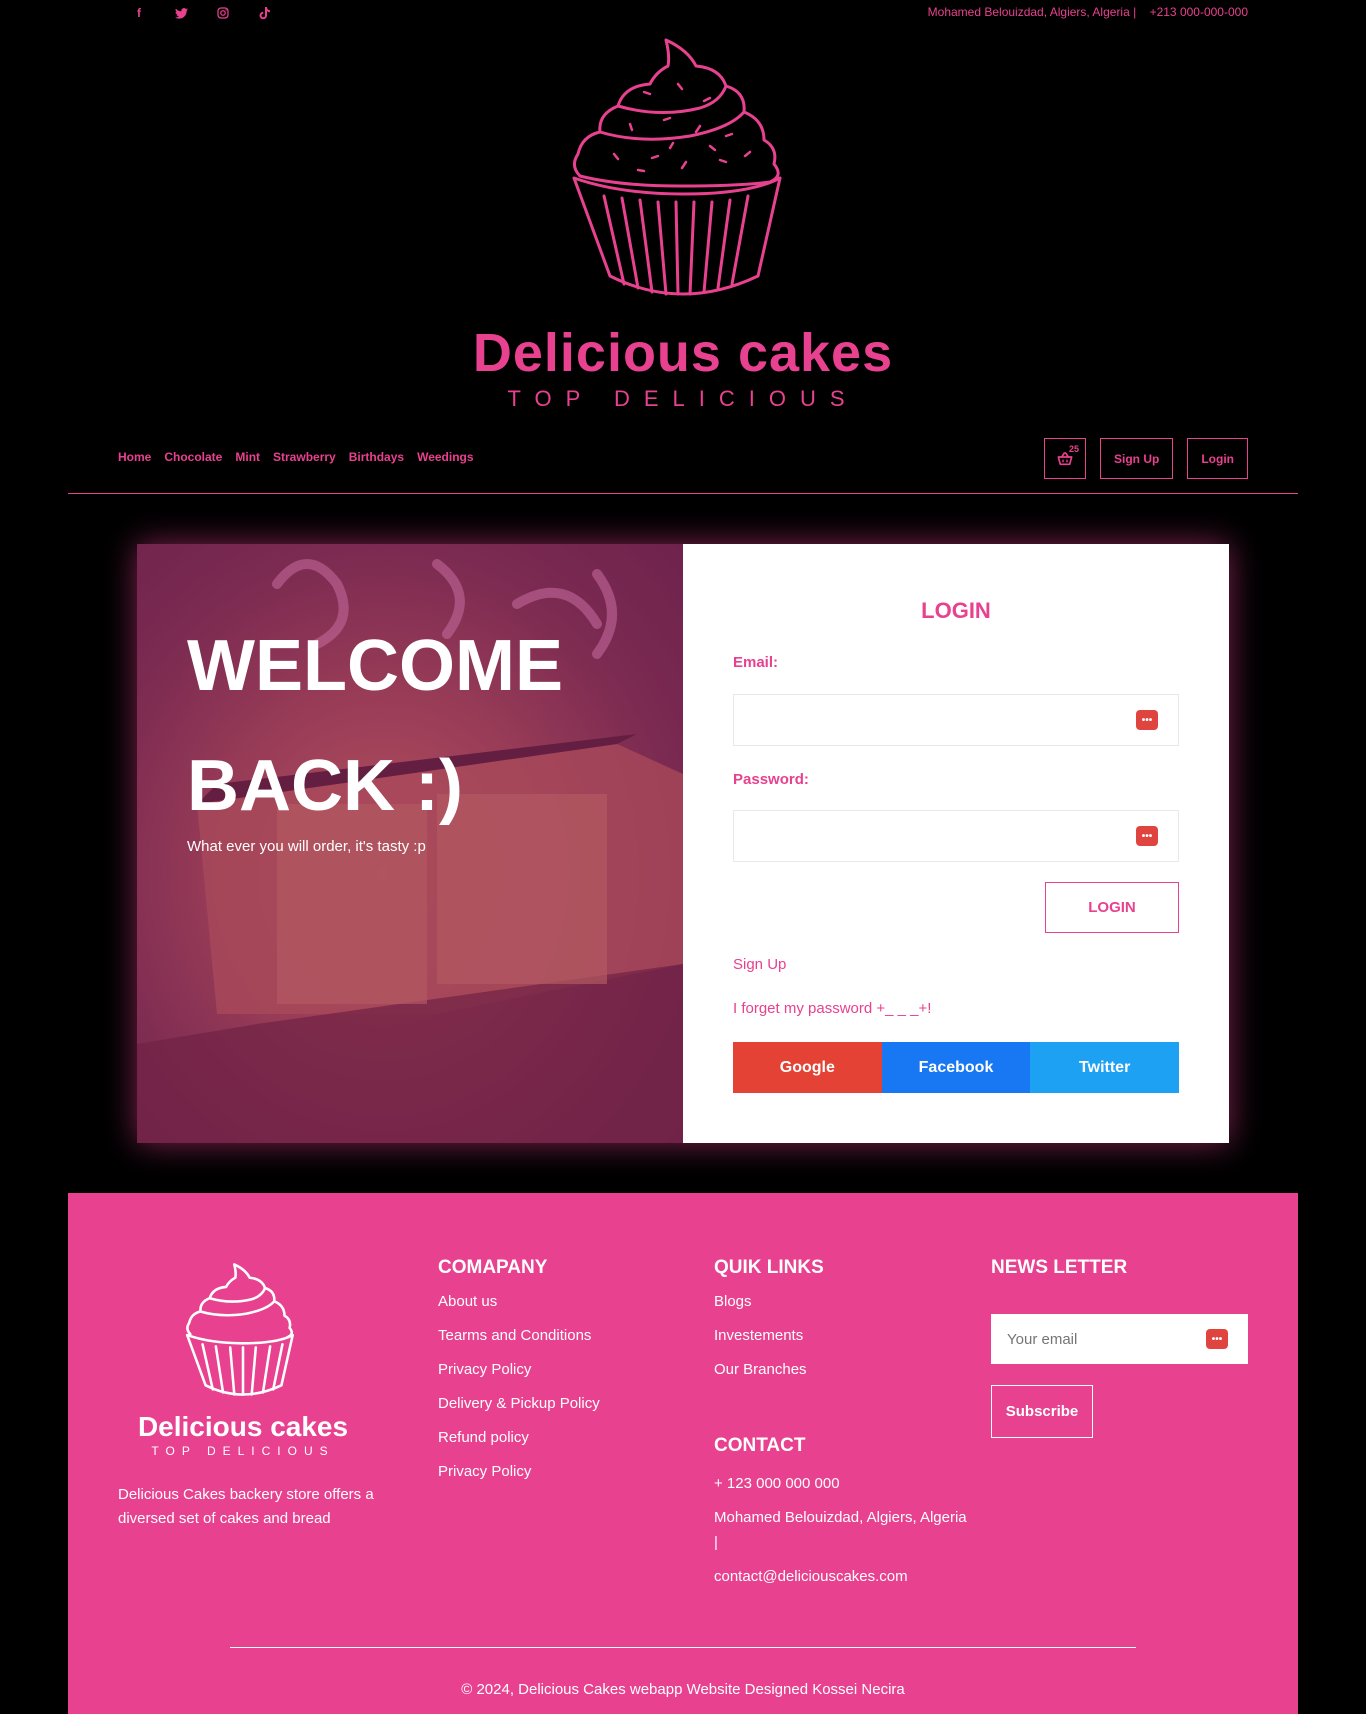 This screenshot has height=1714, width=1366. I want to click on password-field-wrapper: •••, so click(956, 836).